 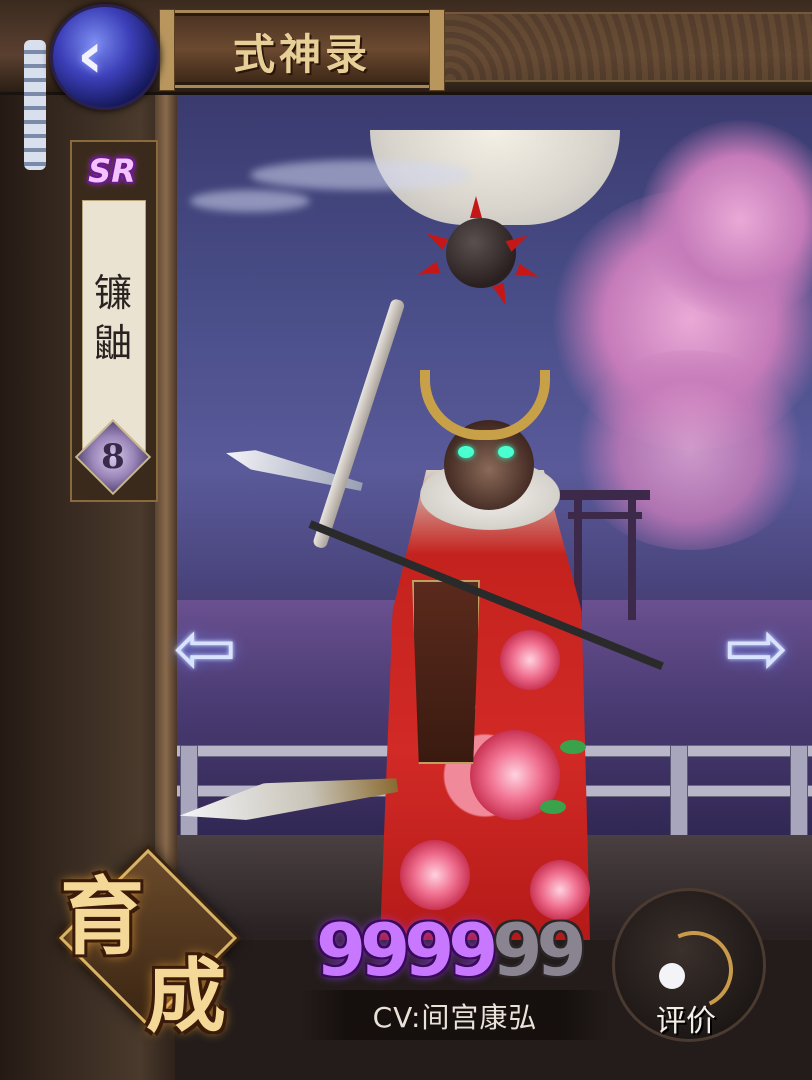 What do you see at coordinates (105, 57) in the screenshot?
I see `back-button: ‹` at bounding box center [105, 57].